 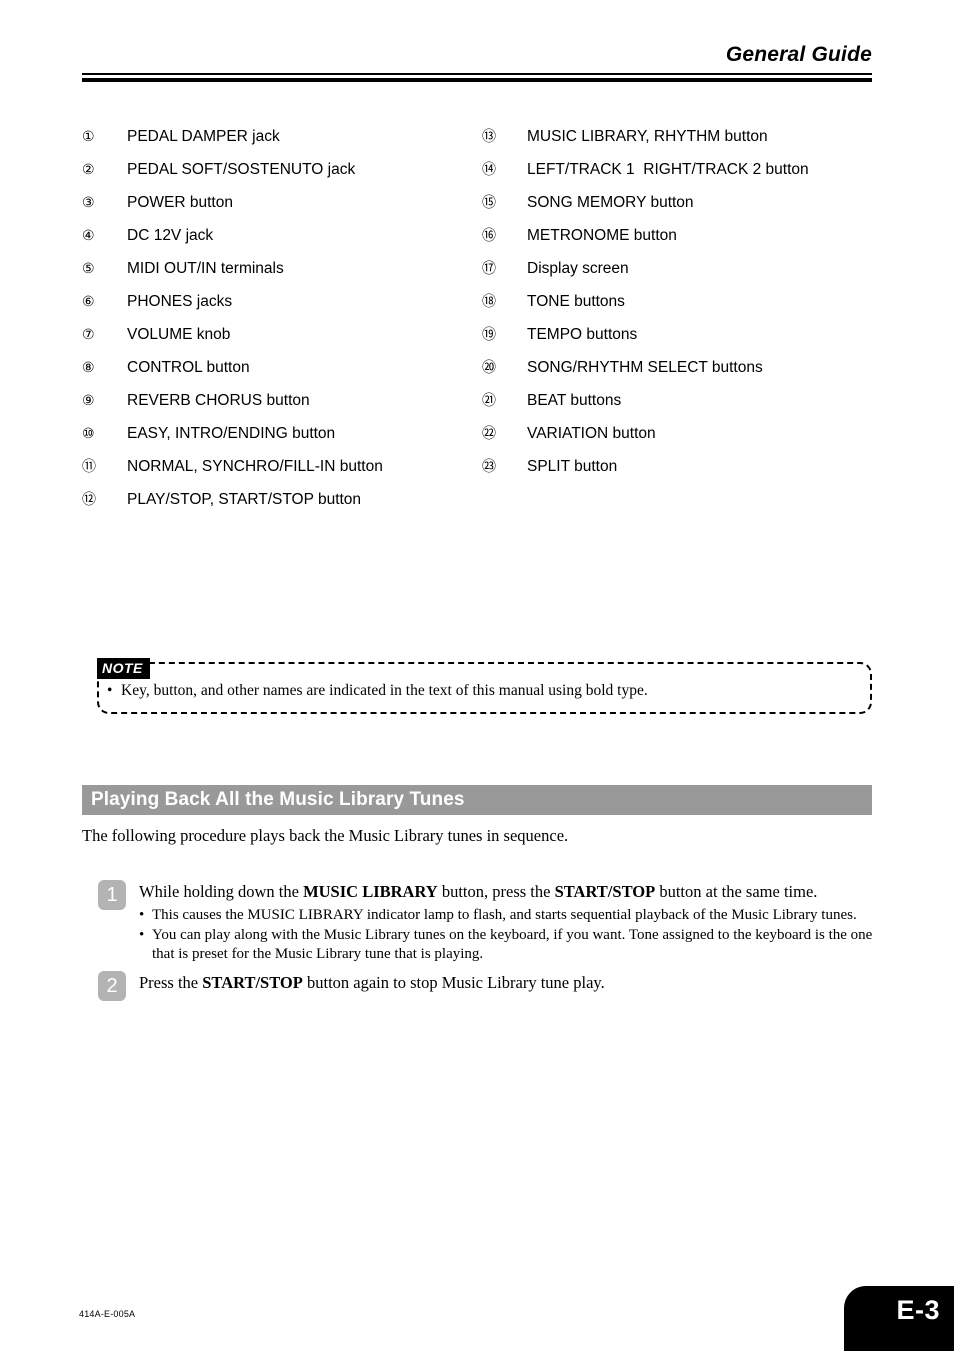 I want to click on part-label: TEMPO buttons, so click(x=582, y=334).